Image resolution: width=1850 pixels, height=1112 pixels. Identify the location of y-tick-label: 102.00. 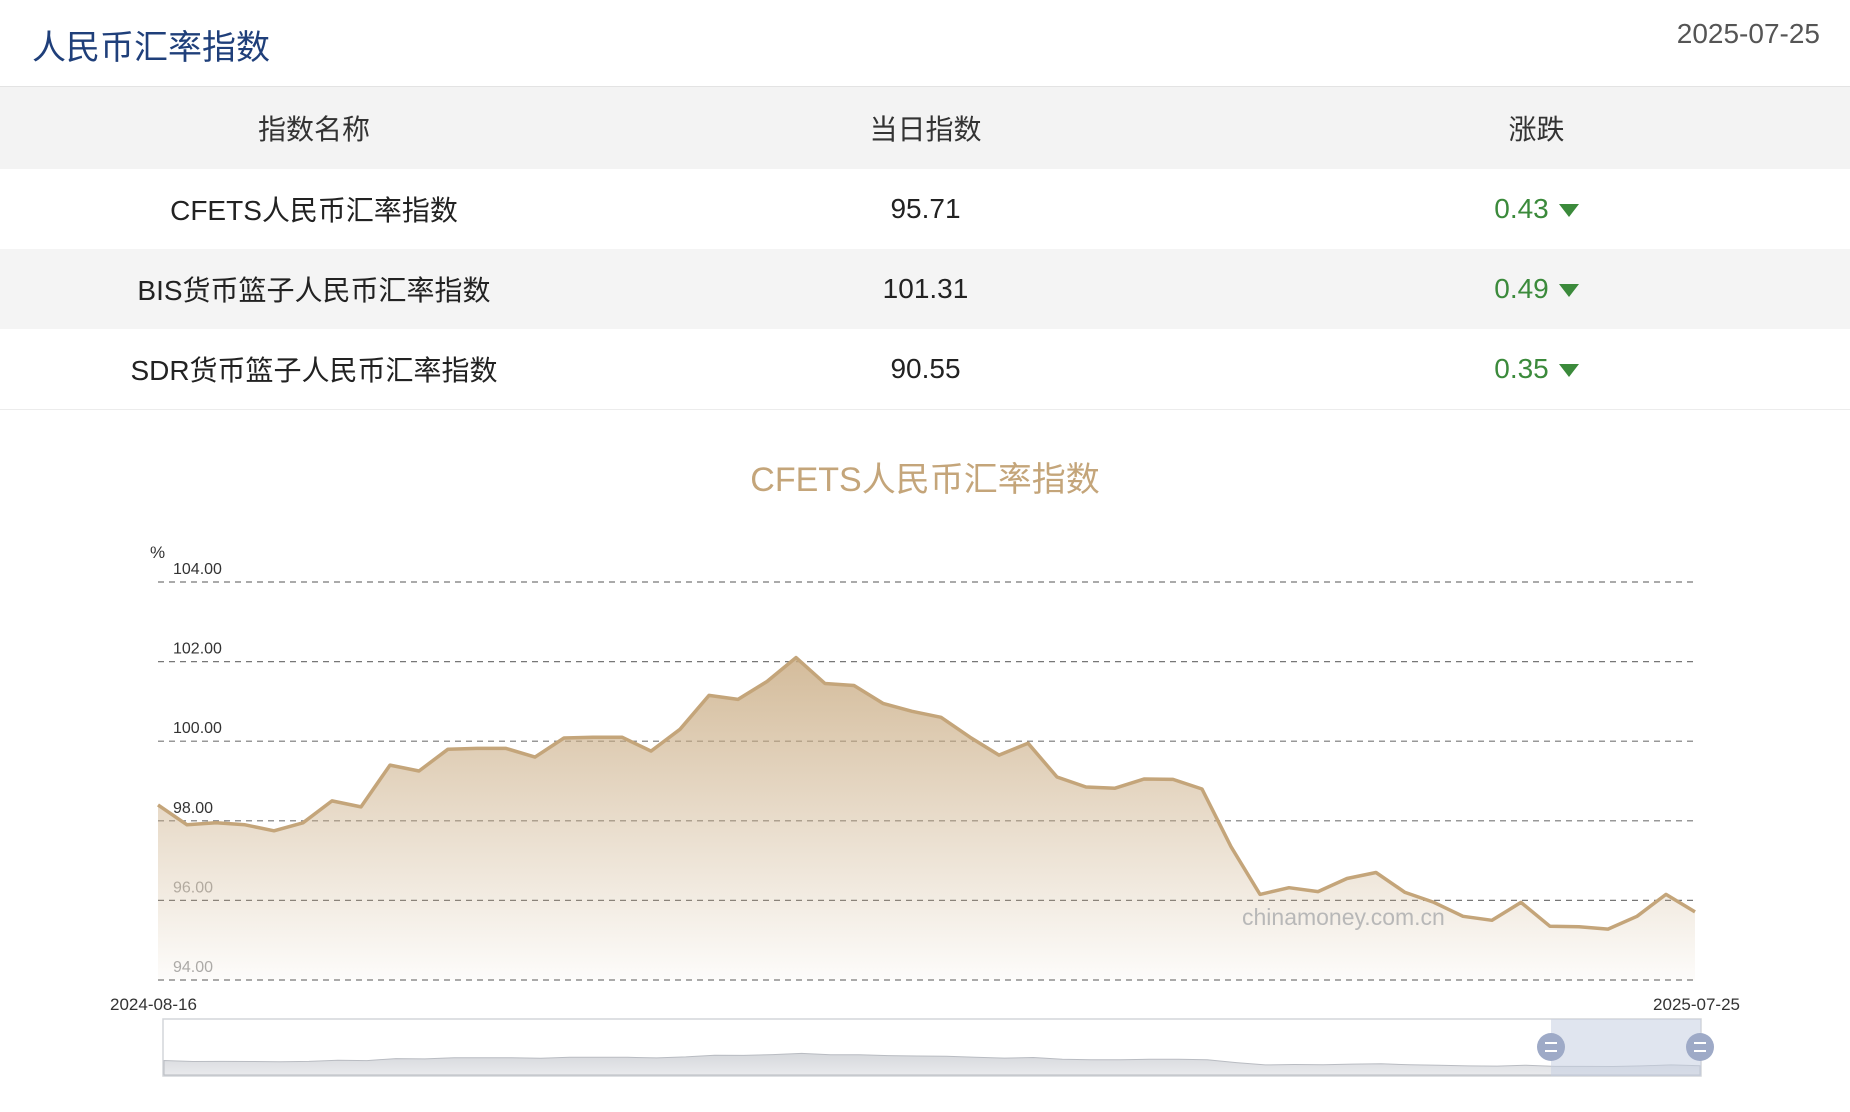
(197, 649).